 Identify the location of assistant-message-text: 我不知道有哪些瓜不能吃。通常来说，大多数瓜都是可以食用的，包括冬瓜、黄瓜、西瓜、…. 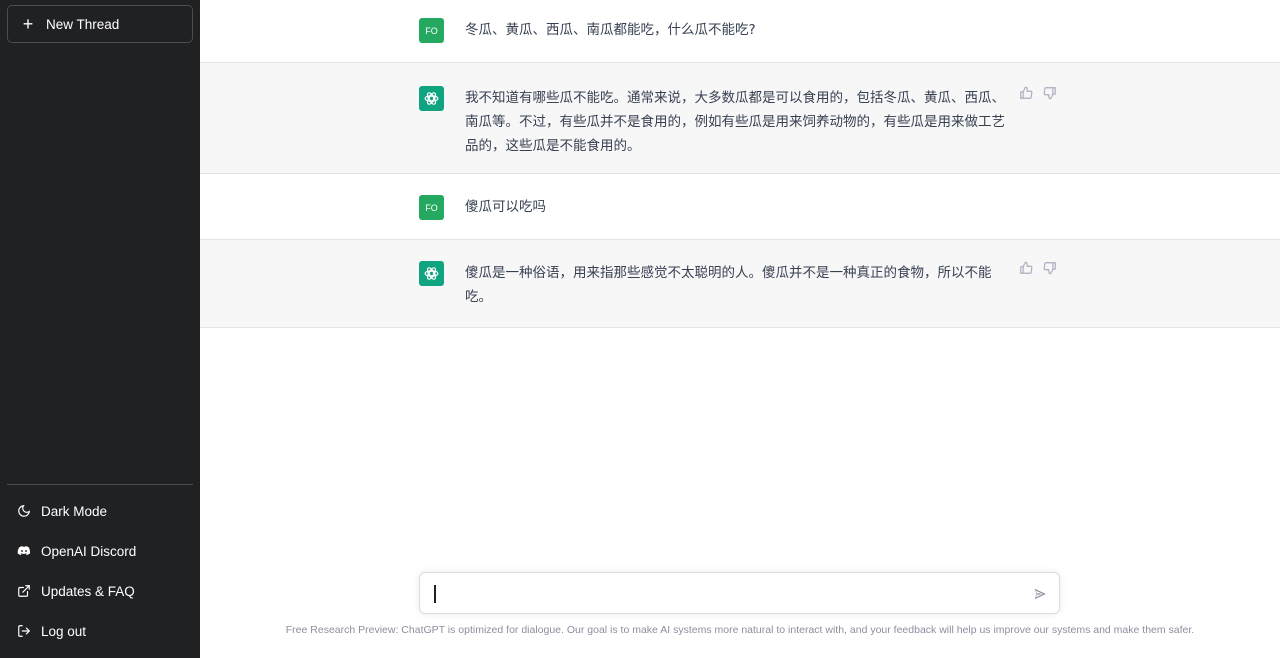
(735, 122).